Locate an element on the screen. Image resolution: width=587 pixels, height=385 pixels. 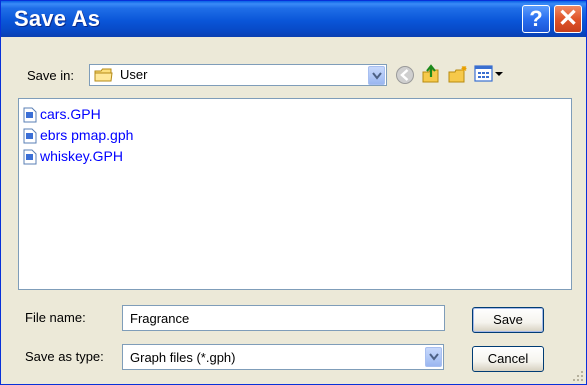
resize-grip-icon is located at coordinates (578, 376).